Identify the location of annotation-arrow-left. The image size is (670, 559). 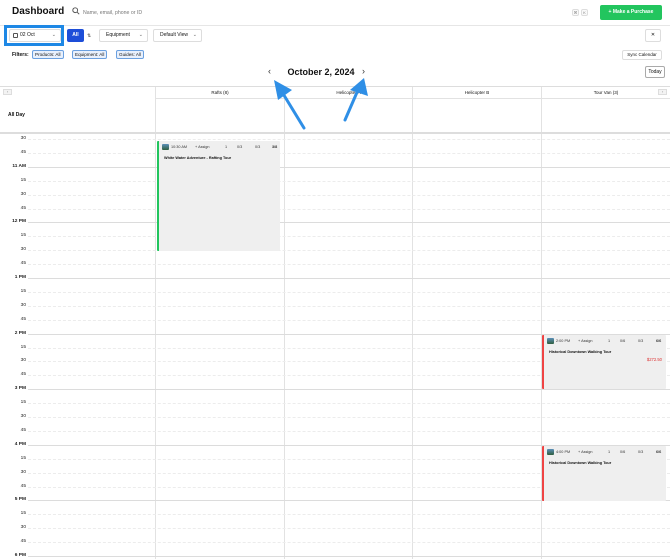
(290, 105).